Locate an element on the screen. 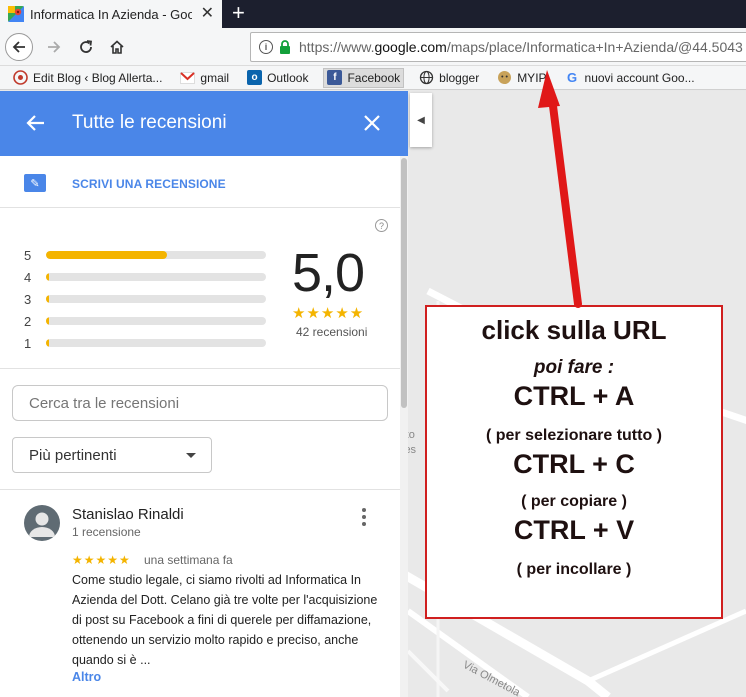 The height and width of the screenshot is (697, 746). tab-strip: Informatica In Azienda - Google Maps ✕ + is located at coordinates (373, 14).